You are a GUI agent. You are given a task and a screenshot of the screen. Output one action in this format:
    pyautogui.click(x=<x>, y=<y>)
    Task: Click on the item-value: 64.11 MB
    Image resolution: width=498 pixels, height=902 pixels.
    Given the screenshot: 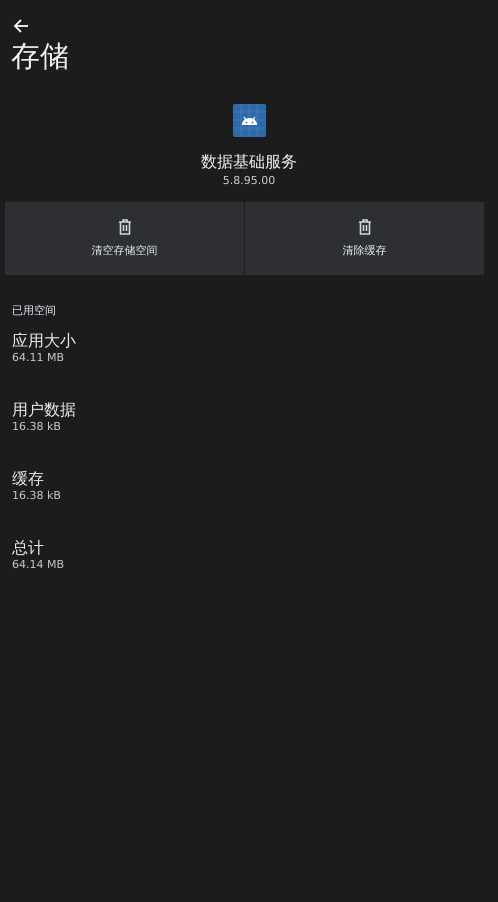 What is the action you would take?
    pyautogui.click(x=39, y=358)
    